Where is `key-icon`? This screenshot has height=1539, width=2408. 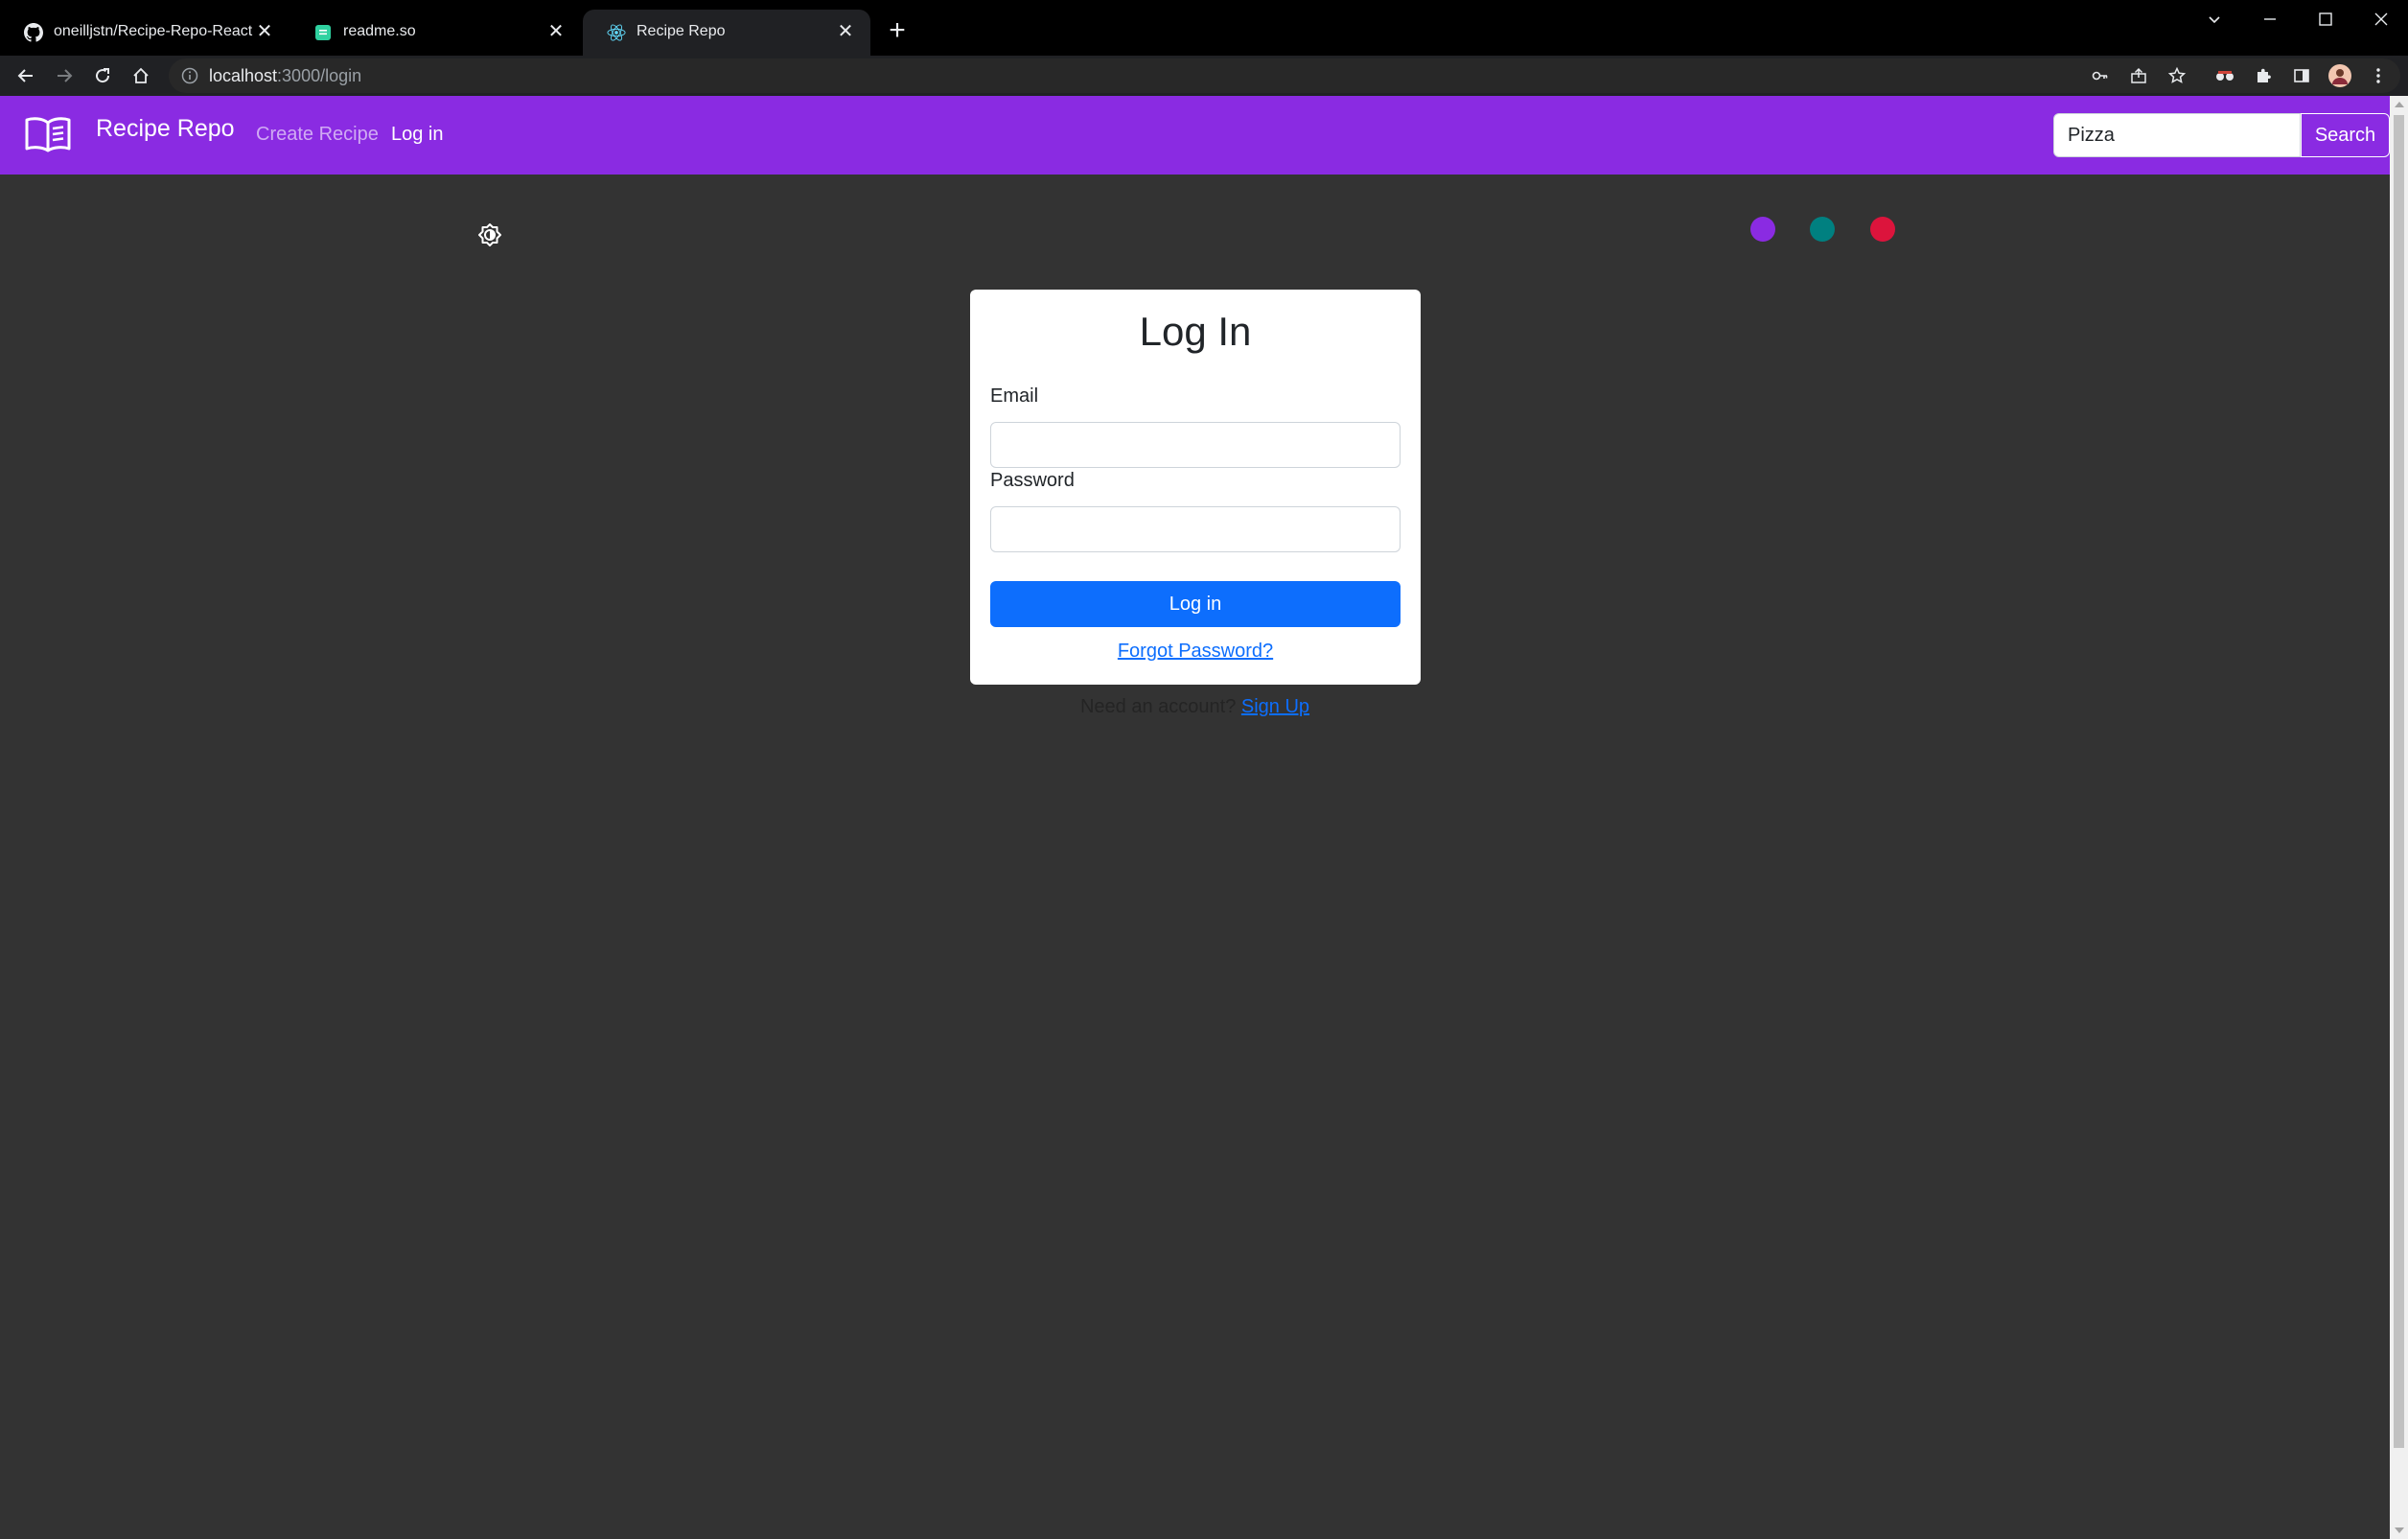 key-icon is located at coordinates (2100, 75).